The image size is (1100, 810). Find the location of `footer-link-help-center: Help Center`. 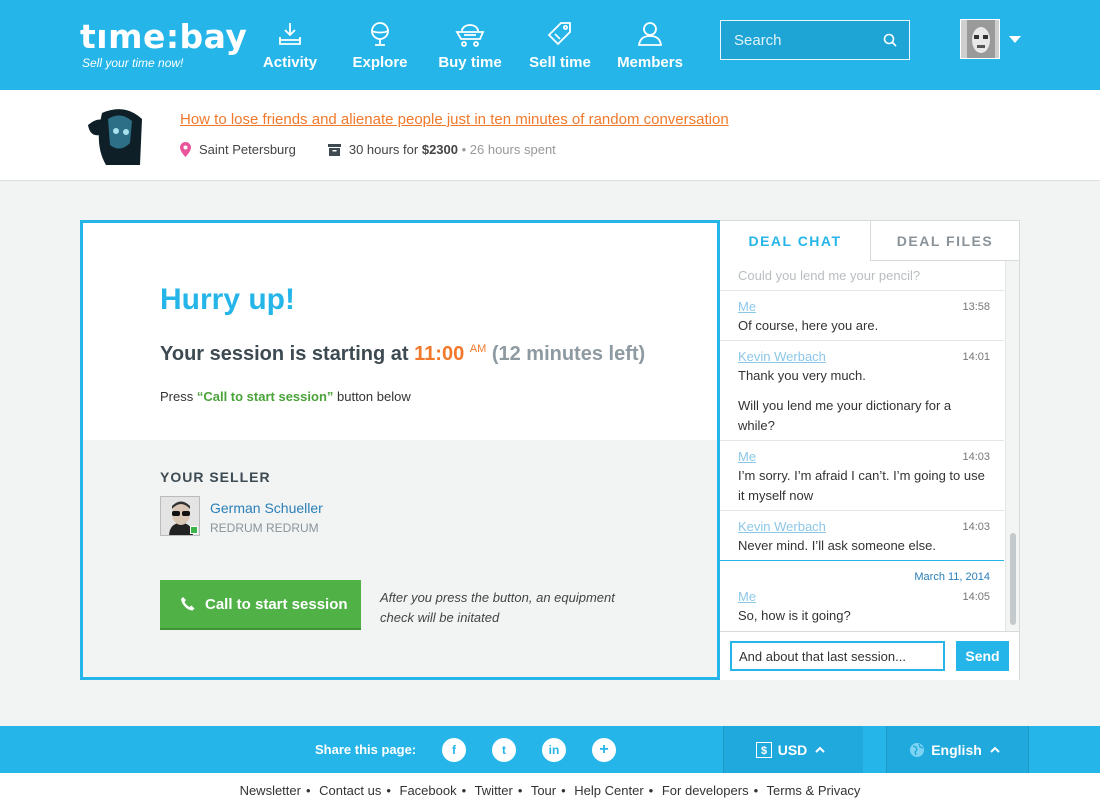

footer-link-help-center: Help Center is located at coordinates (608, 790).